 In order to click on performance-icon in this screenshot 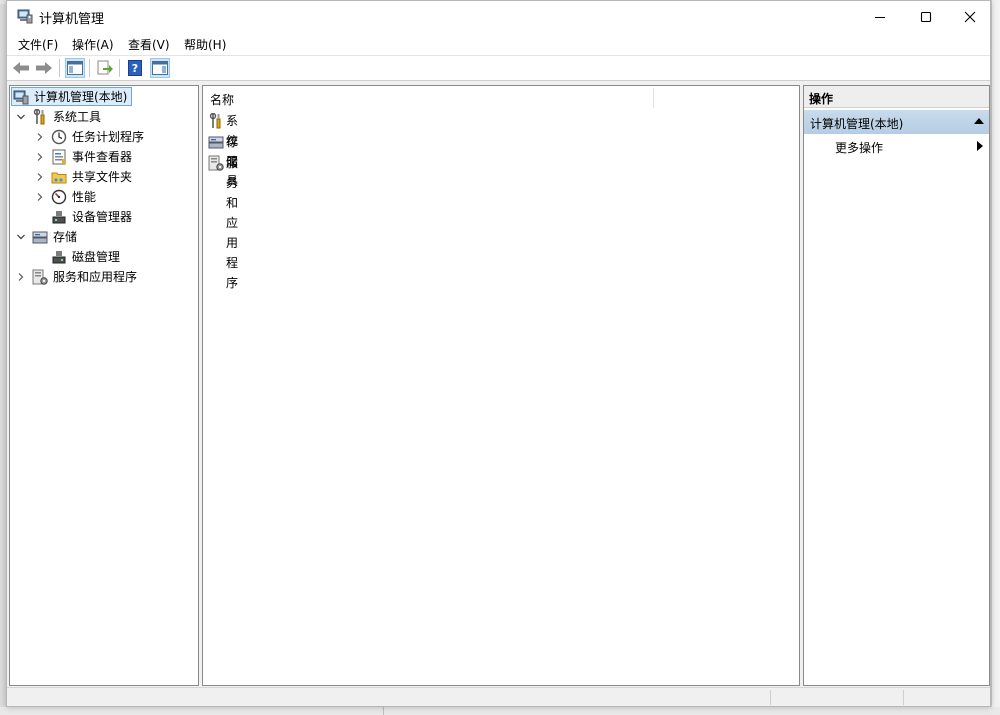, I will do `click(59, 197)`.